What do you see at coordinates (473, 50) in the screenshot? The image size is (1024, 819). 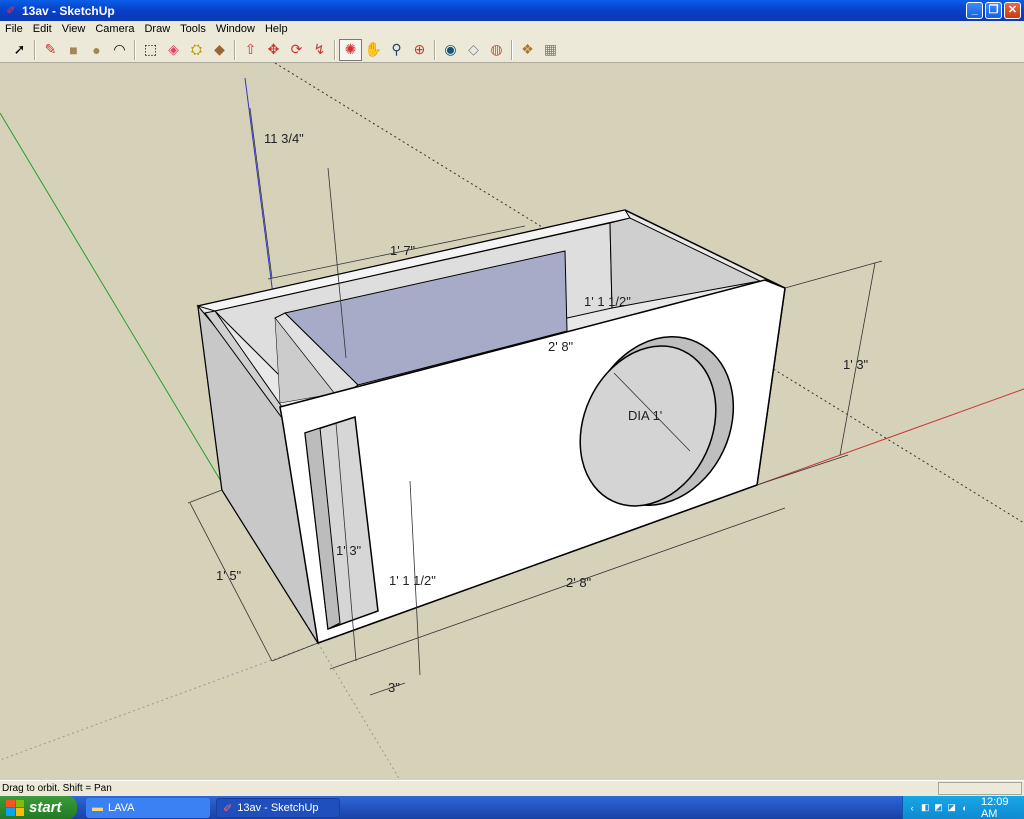 I see `share-model-tool-icon: ◇` at bounding box center [473, 50].